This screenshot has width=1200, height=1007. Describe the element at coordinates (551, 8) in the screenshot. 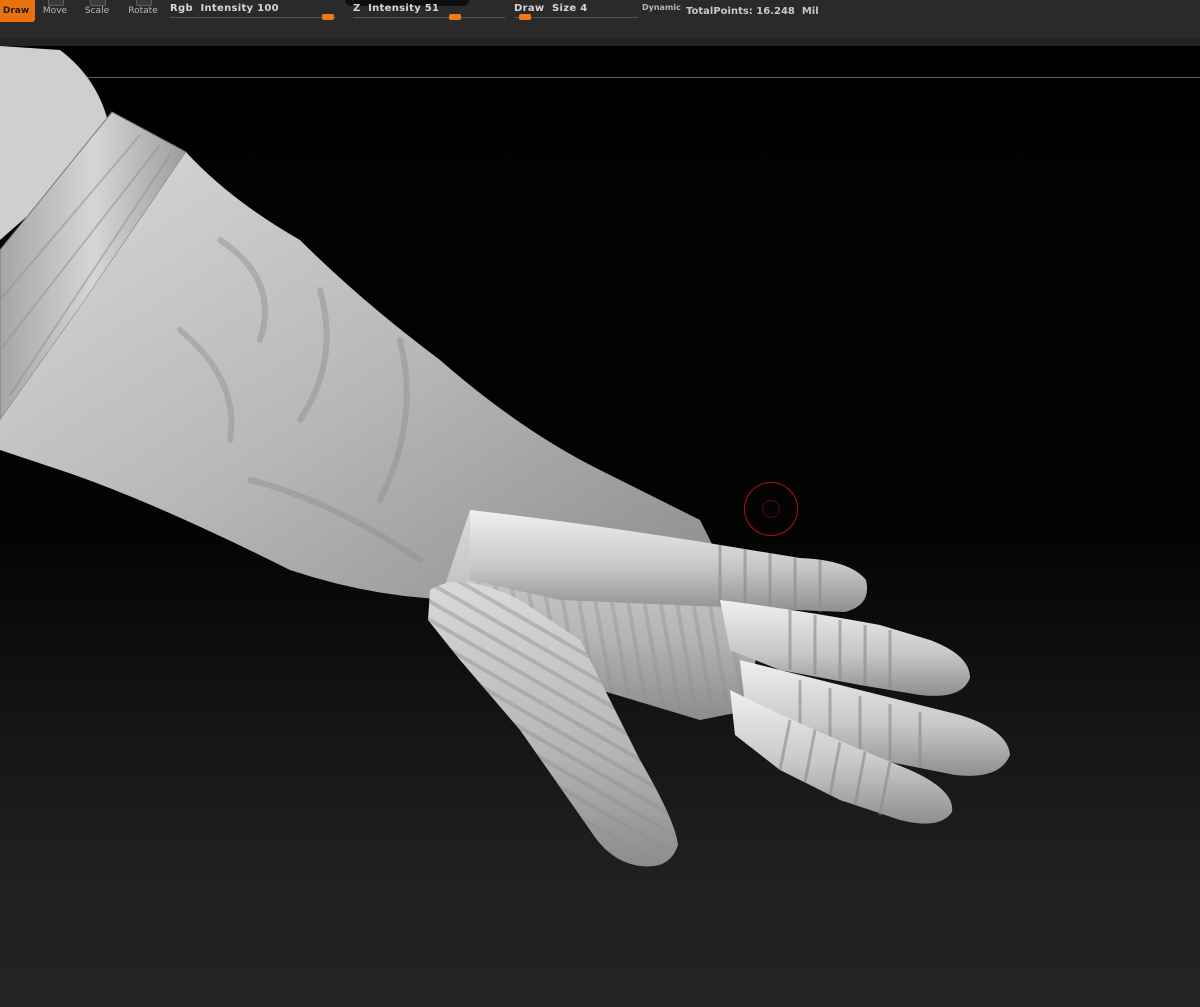

I see `draw-size-label: Draw Size 4` at that location.